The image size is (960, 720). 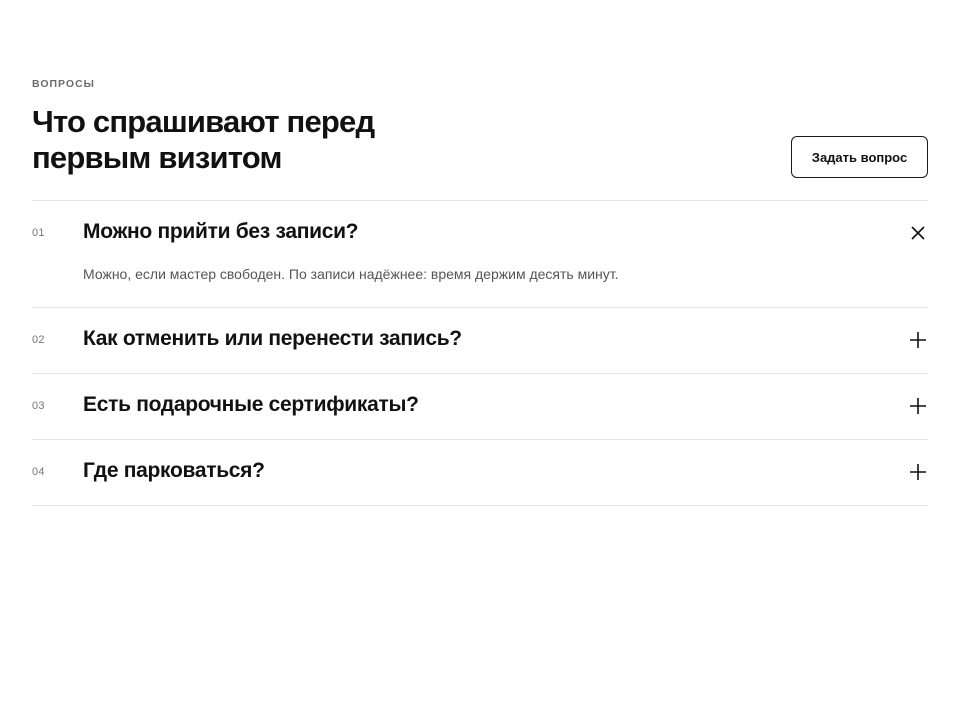 What do you see at coordinates (272, 338) in the screenshot?
I see `faq-item-question: Как отменить или перенести запись?` at bounding box center [272, 338].